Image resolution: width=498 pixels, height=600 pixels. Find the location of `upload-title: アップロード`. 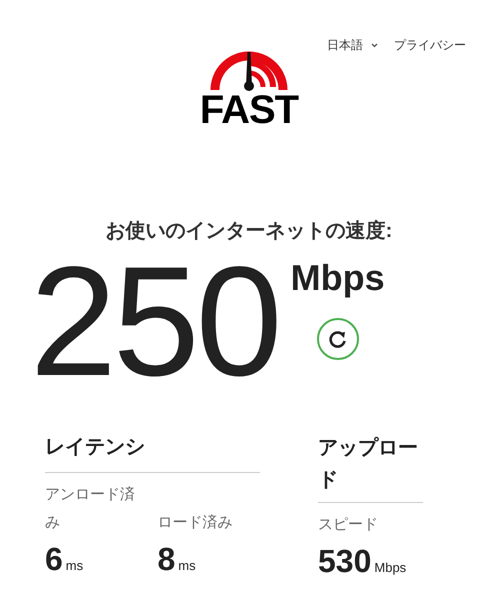

upload-title: アップロード is located at coordinates (370, 467).